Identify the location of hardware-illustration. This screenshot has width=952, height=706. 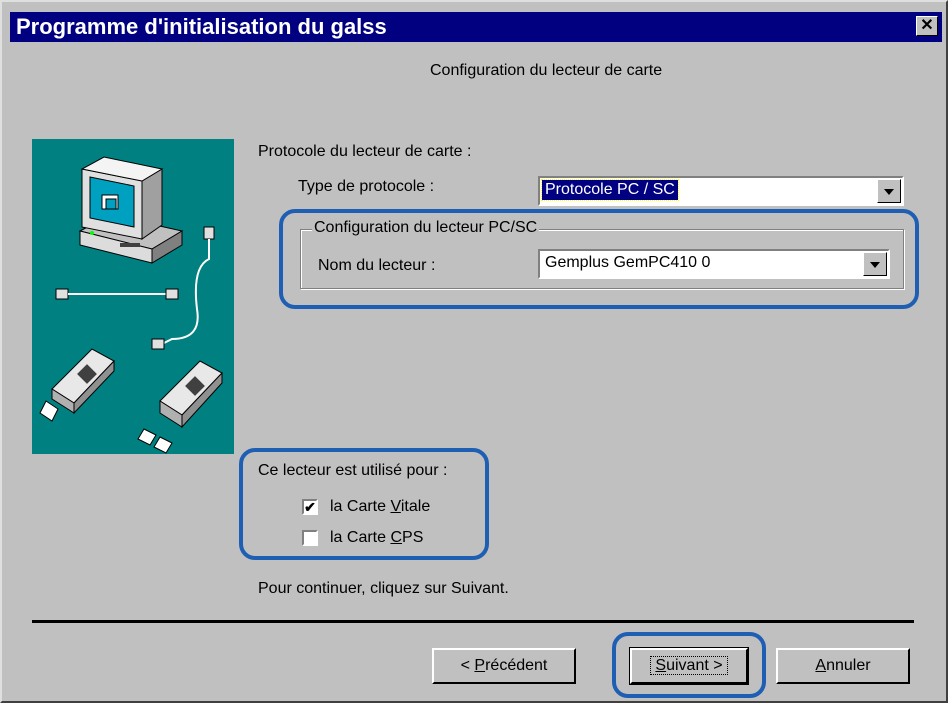
(131, 305).